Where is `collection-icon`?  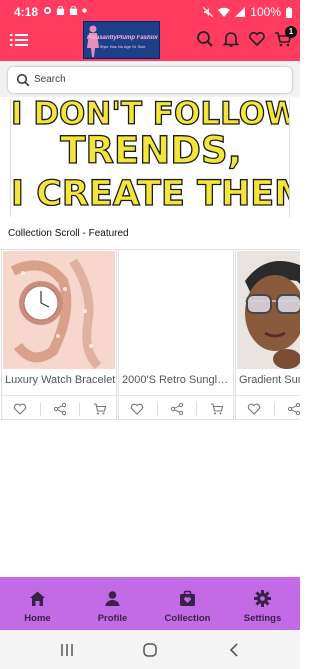
collection-icon is located at coordinates (187, 598).